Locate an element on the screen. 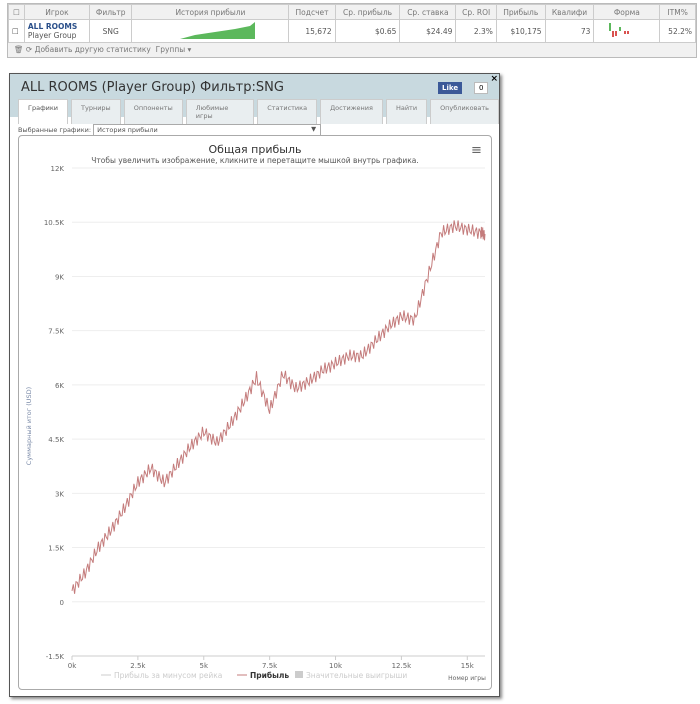 This screenshot has height=704, width=700. tab-4: Статистика is located at coordinates (287, 111).